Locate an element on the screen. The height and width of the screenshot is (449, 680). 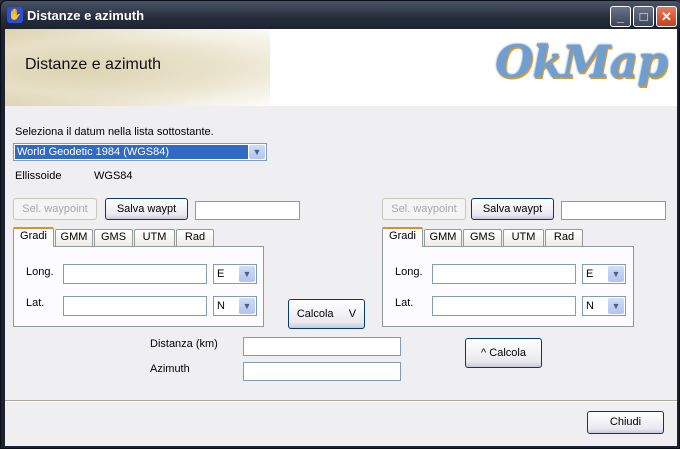
calculate-down-button: Calcola V is located at coordinates (326, 314).